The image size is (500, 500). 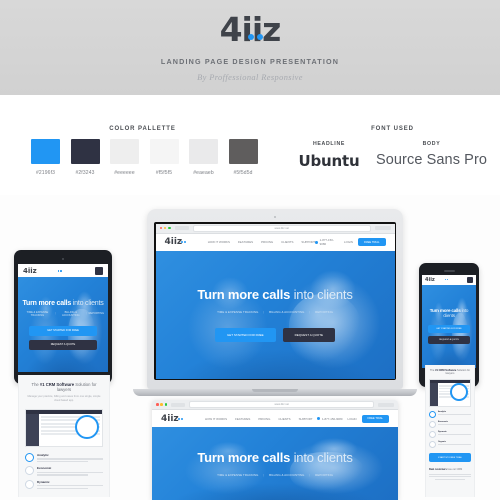 I want to click on color-swatch: #5f5d5d, so click(x=243, y=157).